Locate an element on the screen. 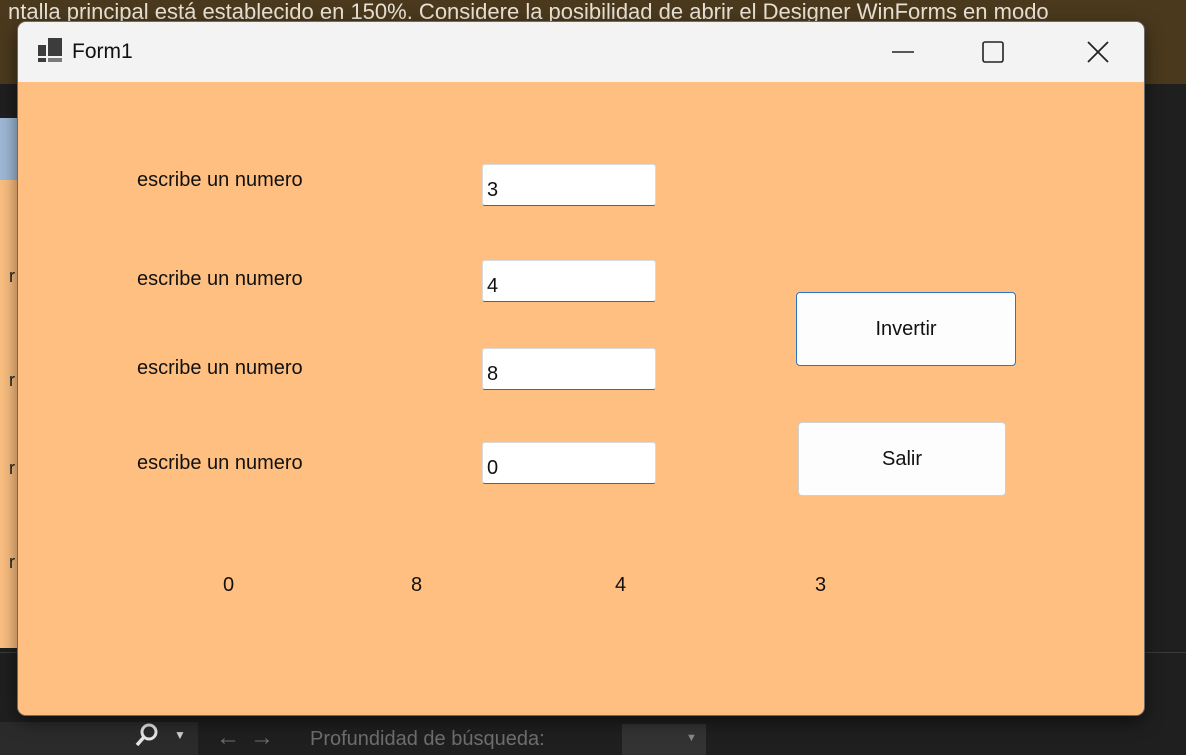 This screenshot has height=755, width=1186. salir-button: Salir is located at coordinates (902, 459).